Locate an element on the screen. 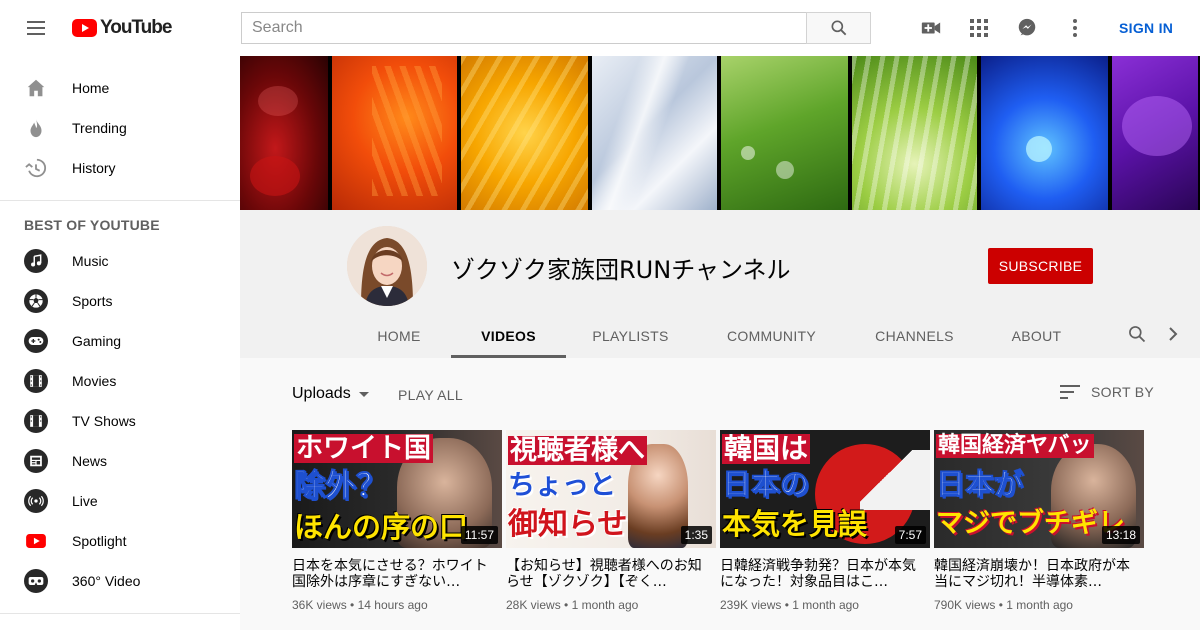  banner-strip-orange is located at coordinates (394, 133).